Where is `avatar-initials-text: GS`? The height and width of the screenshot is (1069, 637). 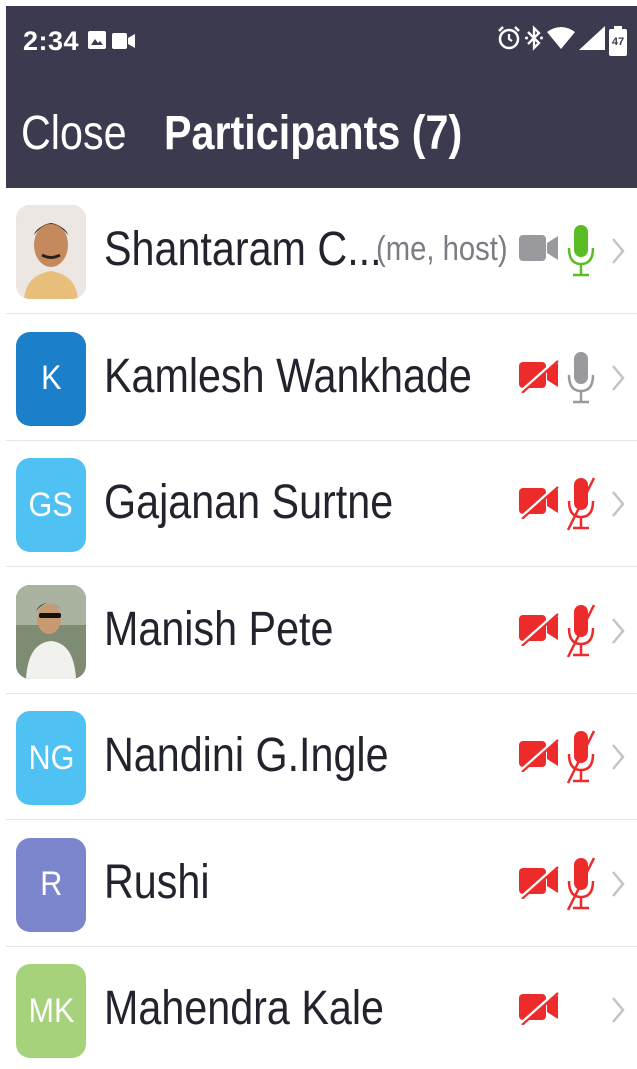
avatar-initials-text: GS is located at coordinates (51, 504).